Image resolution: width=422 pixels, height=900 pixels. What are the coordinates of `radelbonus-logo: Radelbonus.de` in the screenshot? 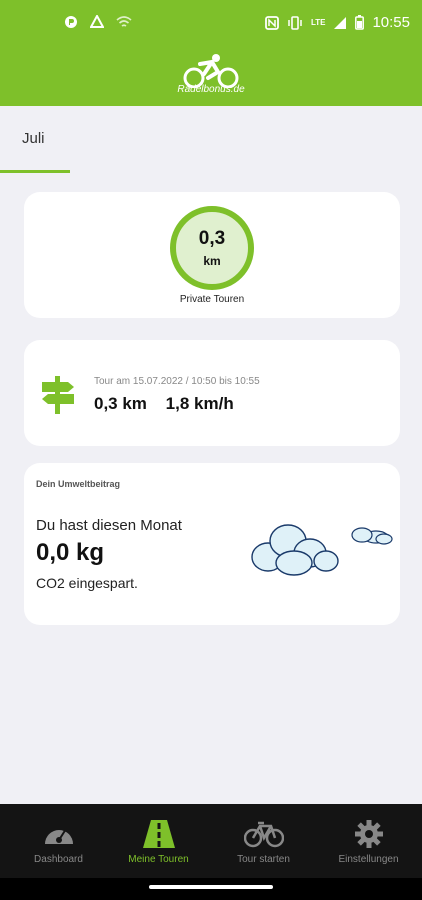 It's located at (211, 77).